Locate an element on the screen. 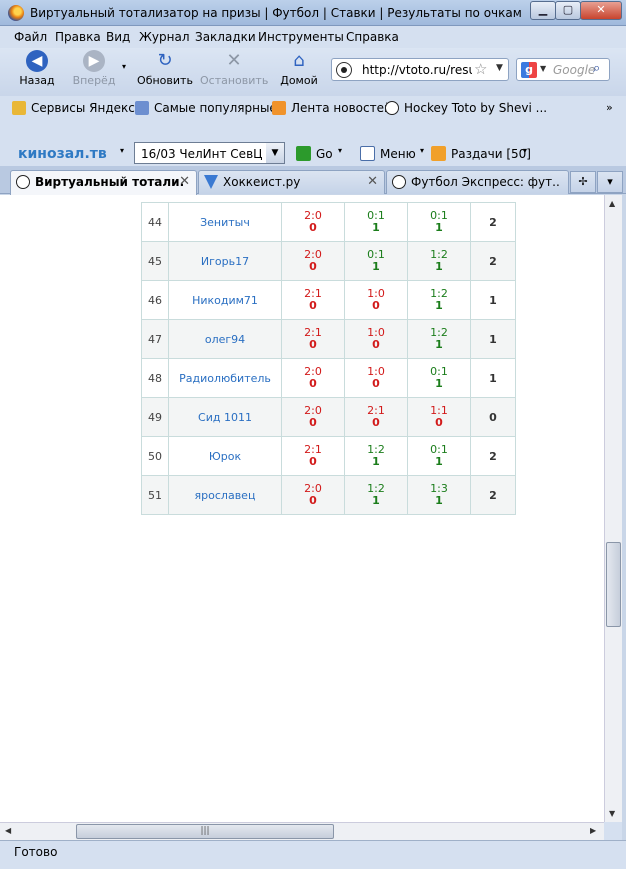 The width and height of the screenshot is (626, 869). menu-view: Вид is located at coordinates (118, 37).